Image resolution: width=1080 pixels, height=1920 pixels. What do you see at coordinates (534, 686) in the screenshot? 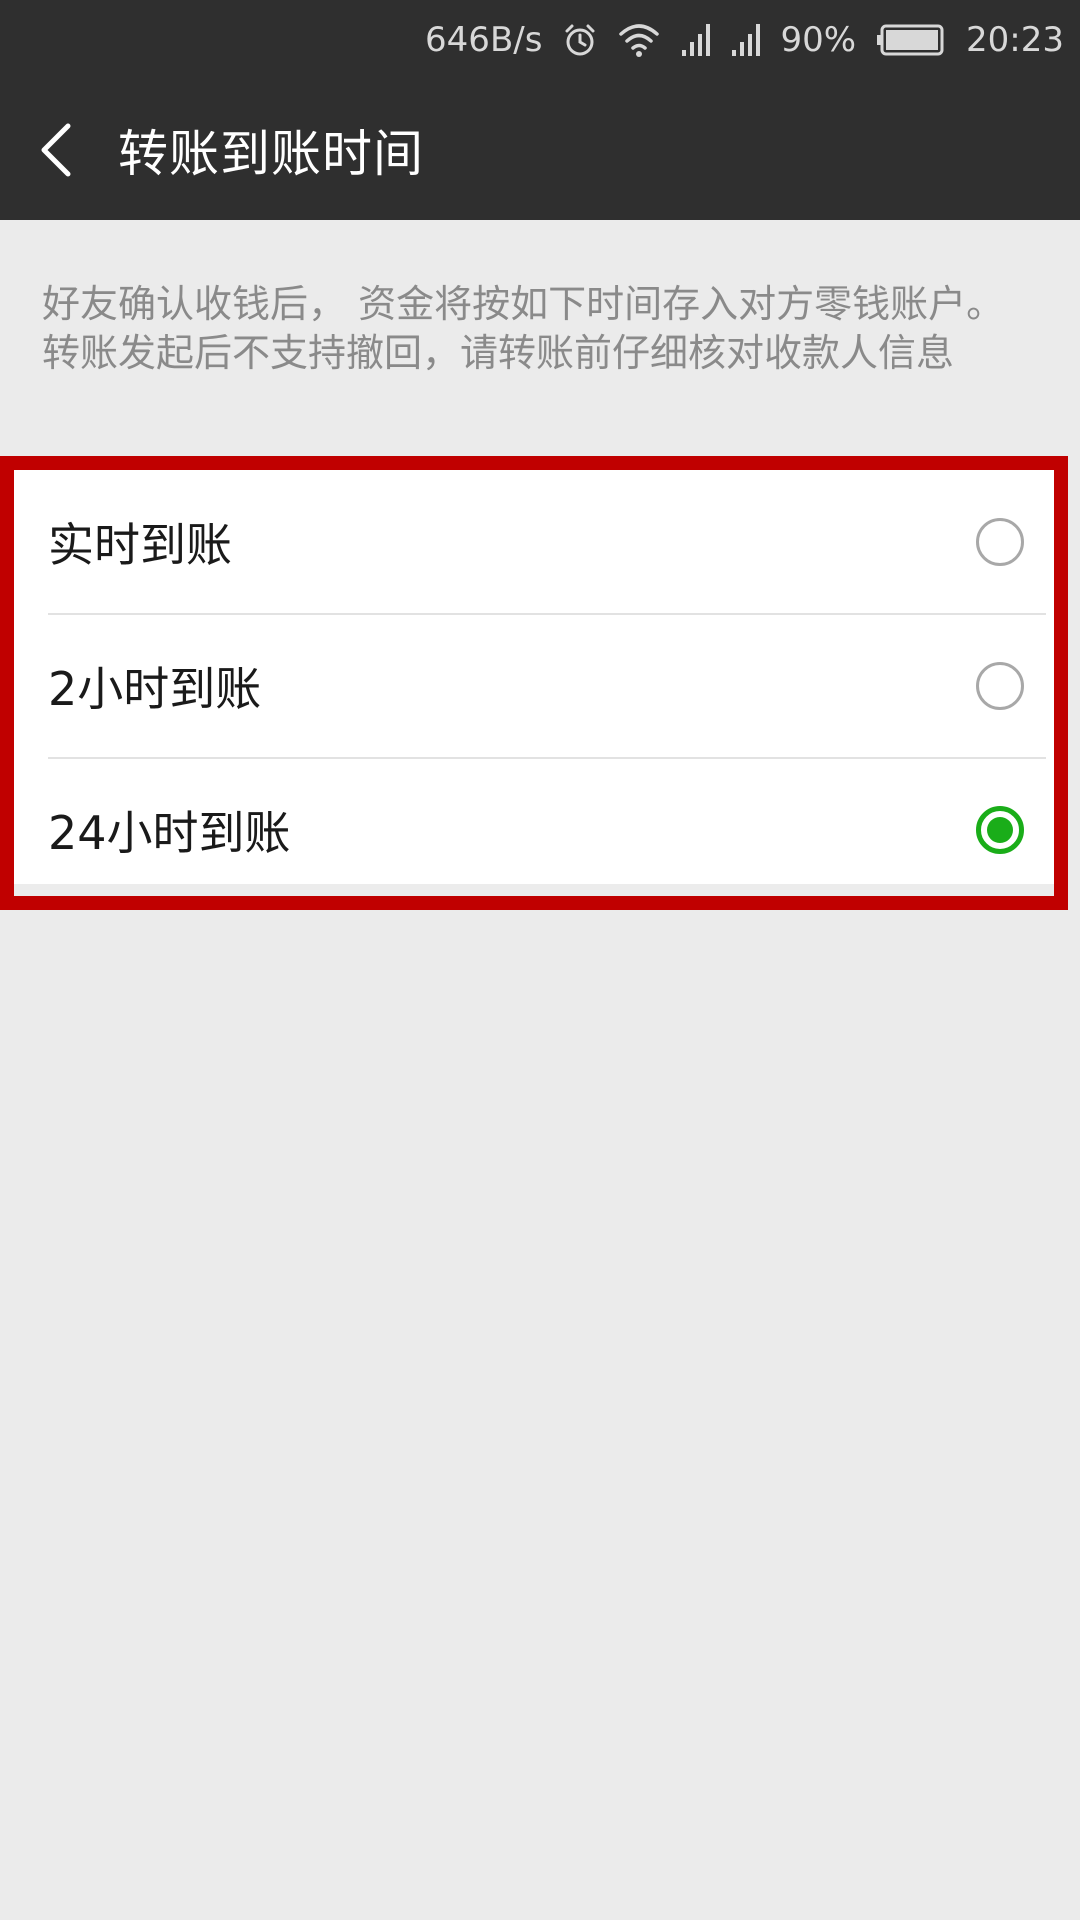
I see `option-2-hours: 2小时到账` at bounding box center [534, 686].